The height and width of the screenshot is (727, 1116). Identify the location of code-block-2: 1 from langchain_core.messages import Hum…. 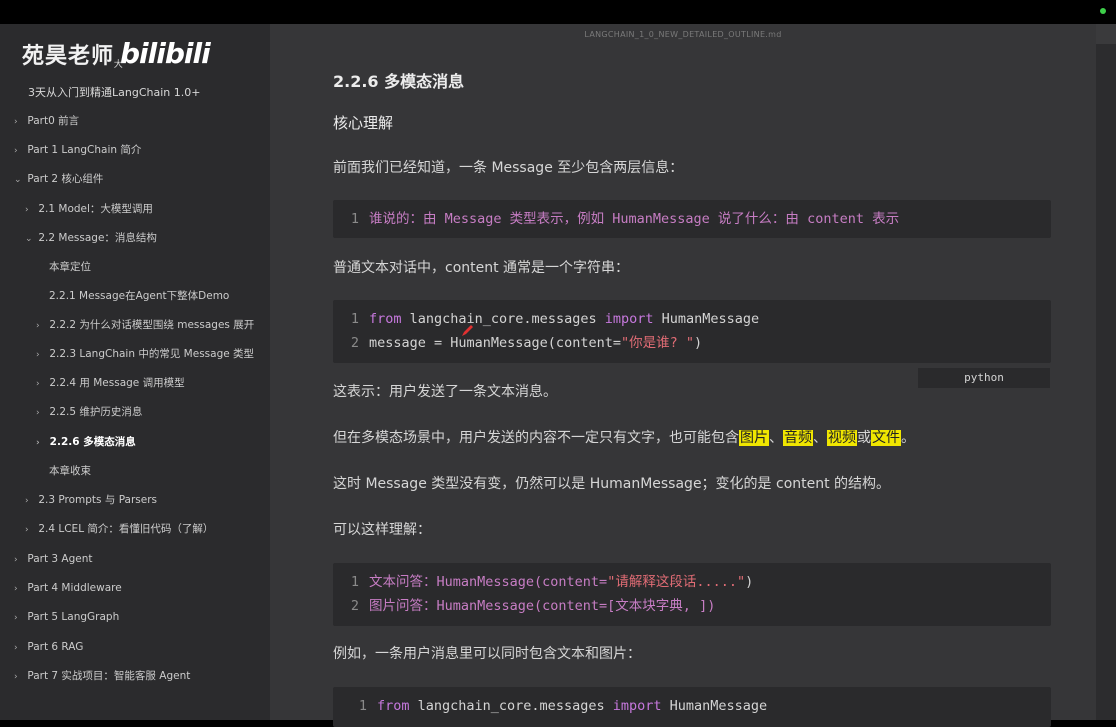
(692, 331).